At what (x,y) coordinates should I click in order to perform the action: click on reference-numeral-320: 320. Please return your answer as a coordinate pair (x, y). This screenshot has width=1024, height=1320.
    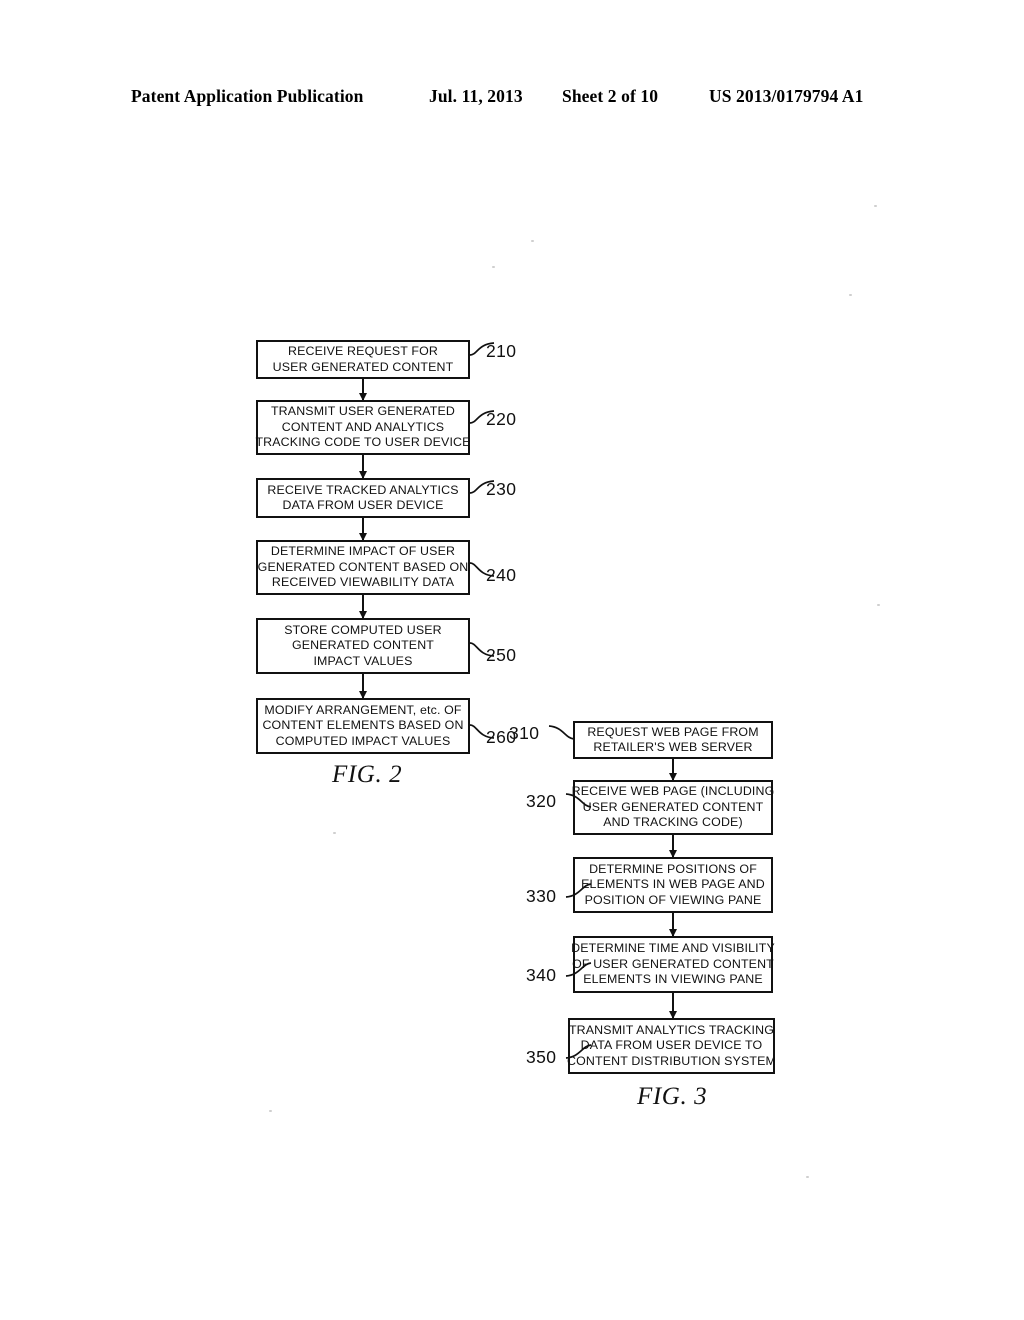
    Looking at the image, I should click on (541, 801).